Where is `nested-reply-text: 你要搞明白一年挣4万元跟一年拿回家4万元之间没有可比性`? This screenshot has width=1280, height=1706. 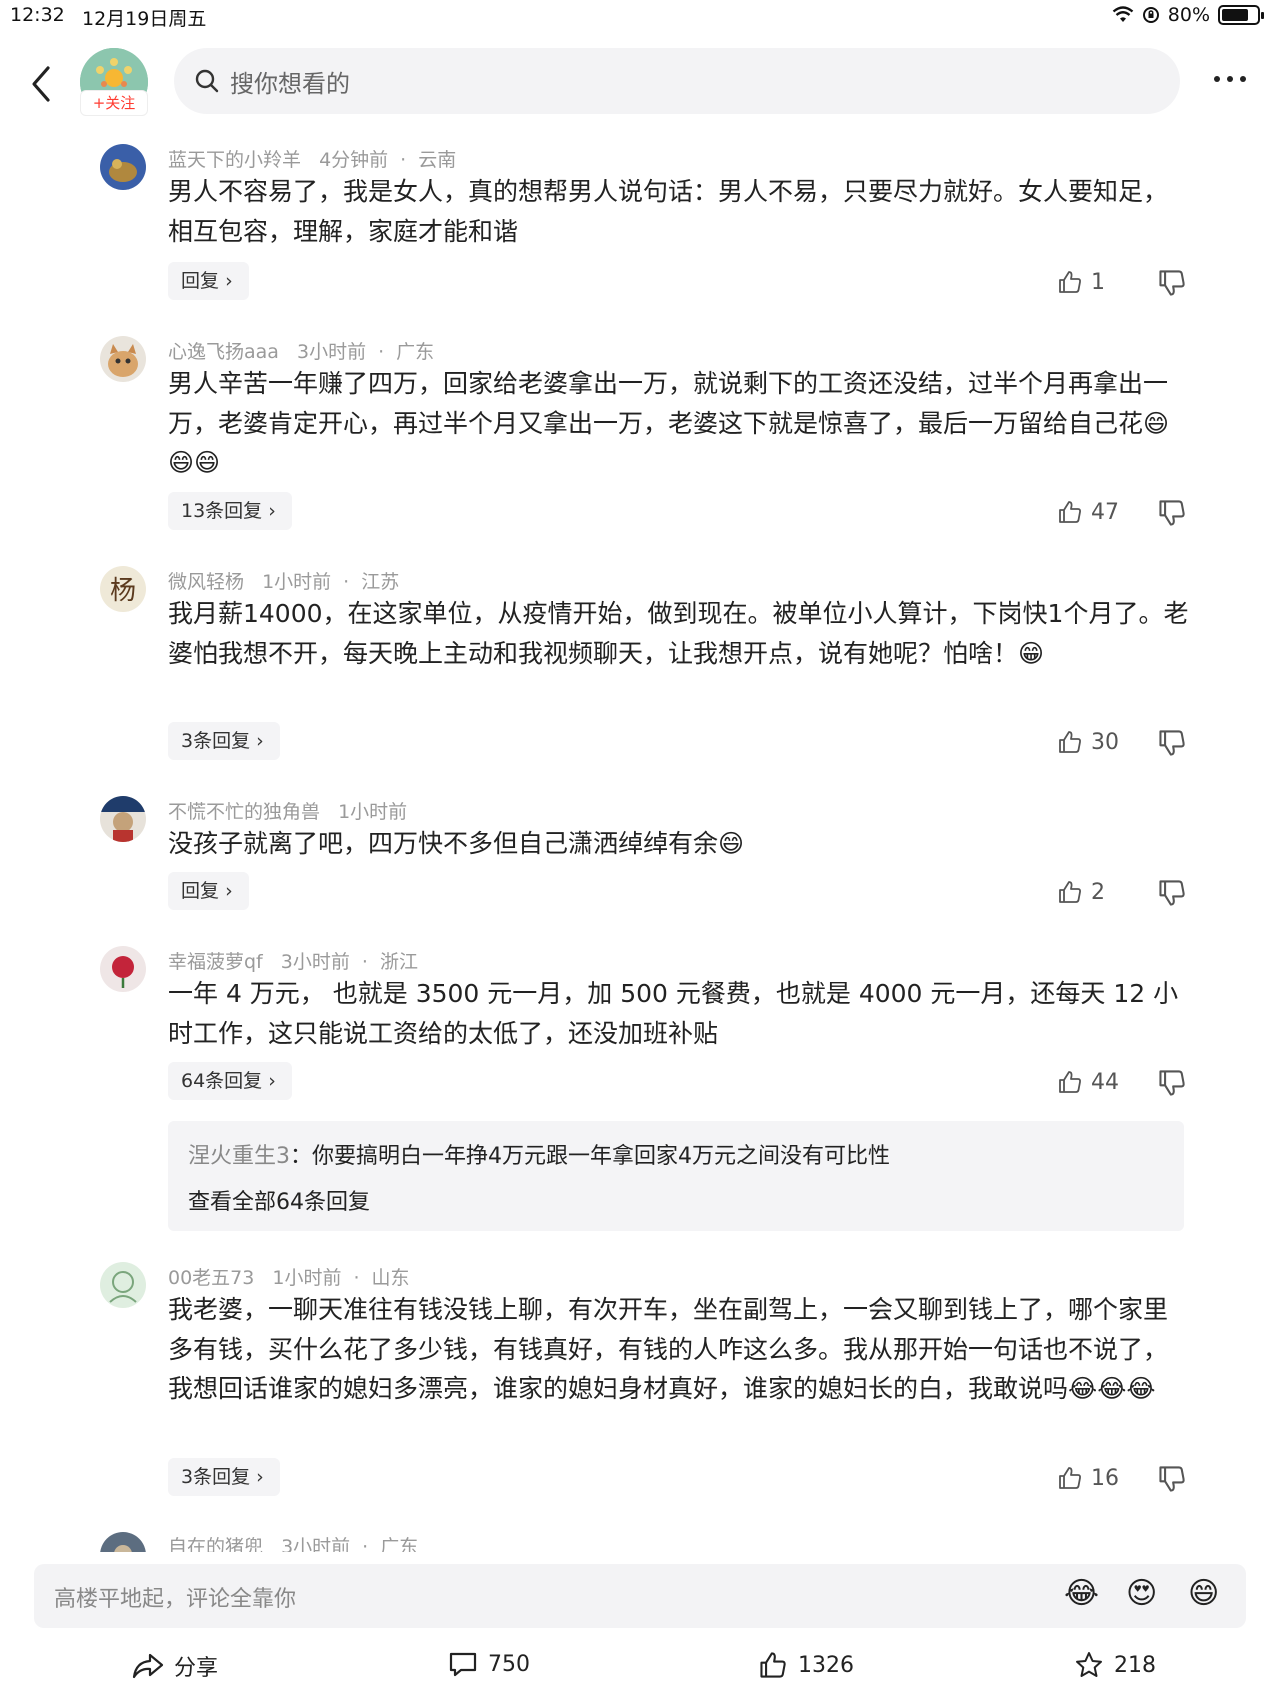 nested-reply-text: 你要搞明白一年挣4万元跟一年拿回家4万元之间没有可比性 is located at coordinates (601, 1156).